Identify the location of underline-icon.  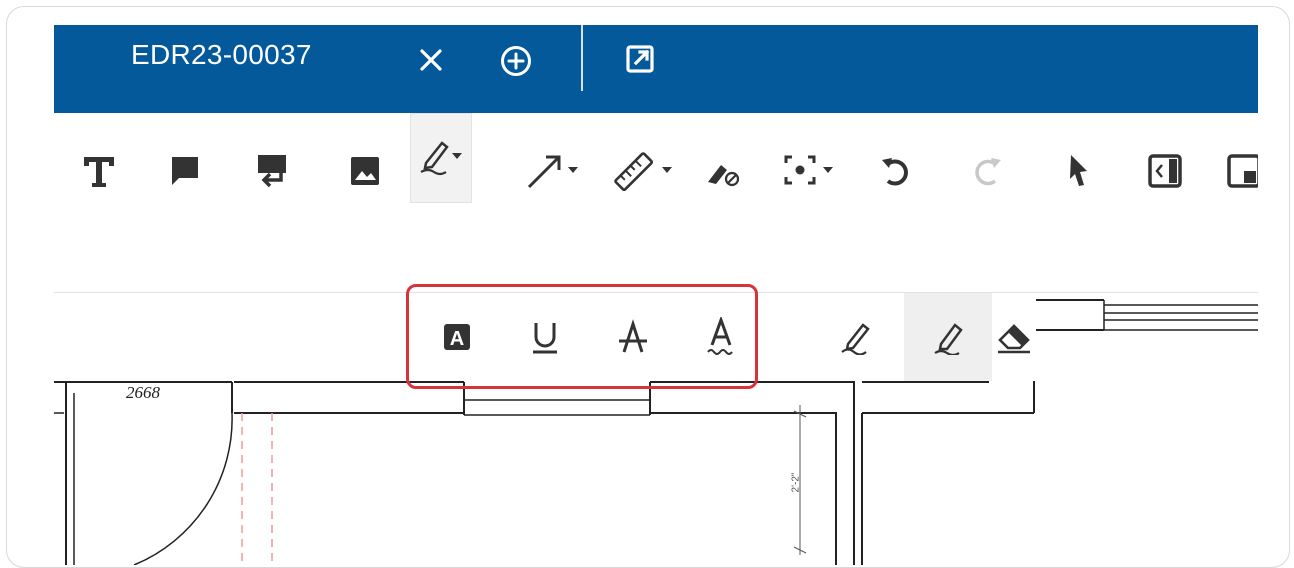
(545, 338).